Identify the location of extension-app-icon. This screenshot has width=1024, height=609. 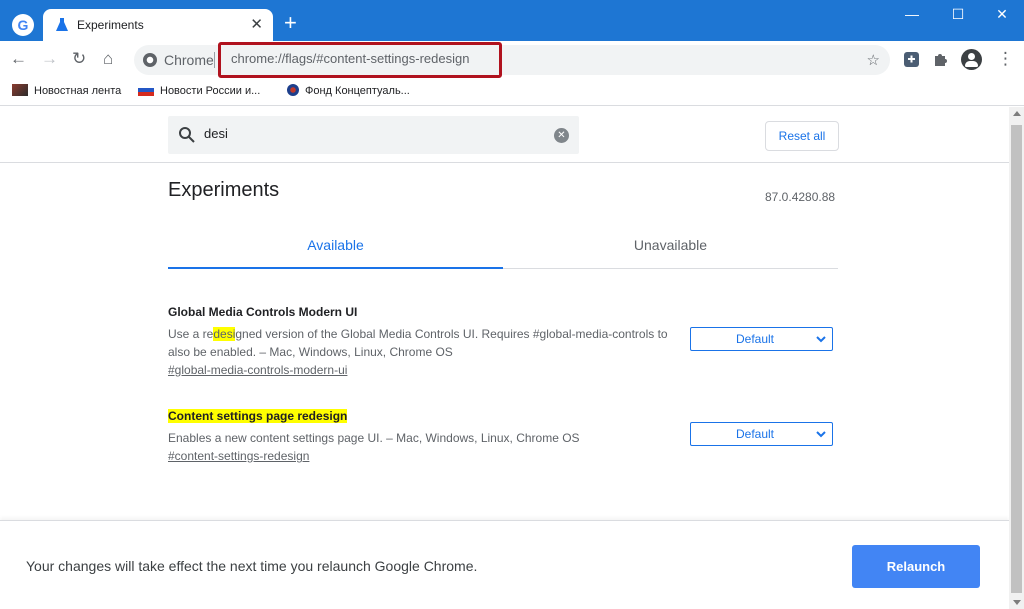
(911, 59).